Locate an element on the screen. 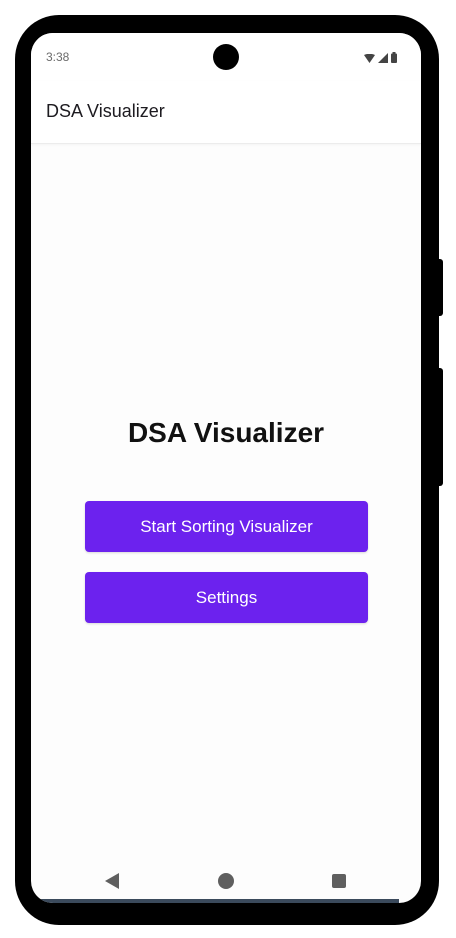  app-bar-title: DSA Visualizer is located at coordinates (105, 111).